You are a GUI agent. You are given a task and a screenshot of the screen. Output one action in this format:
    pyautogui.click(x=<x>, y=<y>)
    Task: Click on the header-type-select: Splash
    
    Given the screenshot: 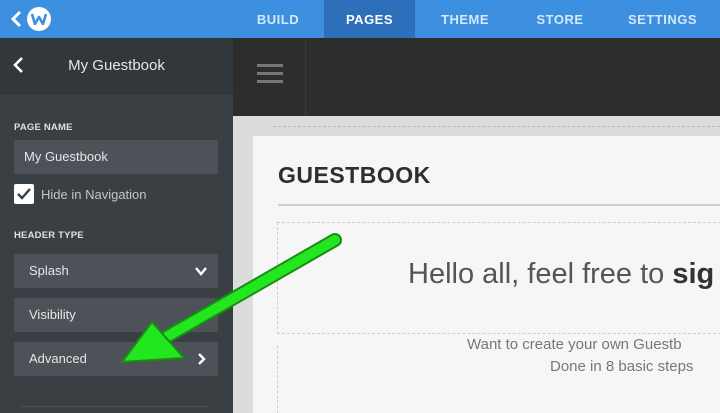 What is the action you would take?
    pyautogui.click(x=116, y=271)
    